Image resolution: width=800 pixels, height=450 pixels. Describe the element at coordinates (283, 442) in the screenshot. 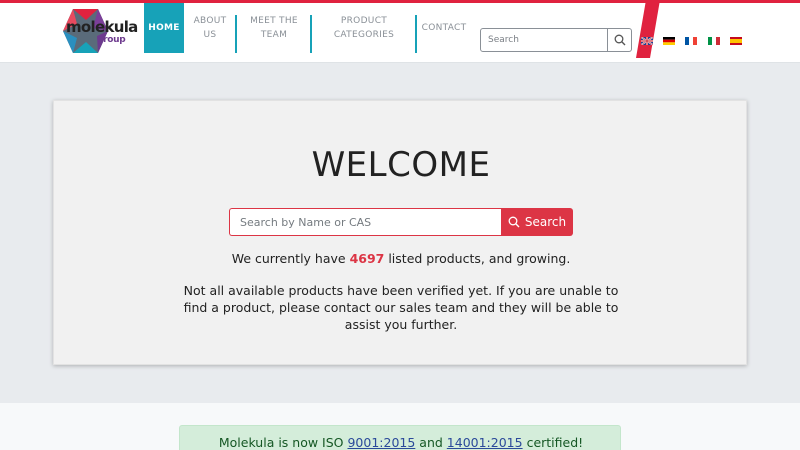

I see `iso-prefix: Molekula is now ISO` at that location.